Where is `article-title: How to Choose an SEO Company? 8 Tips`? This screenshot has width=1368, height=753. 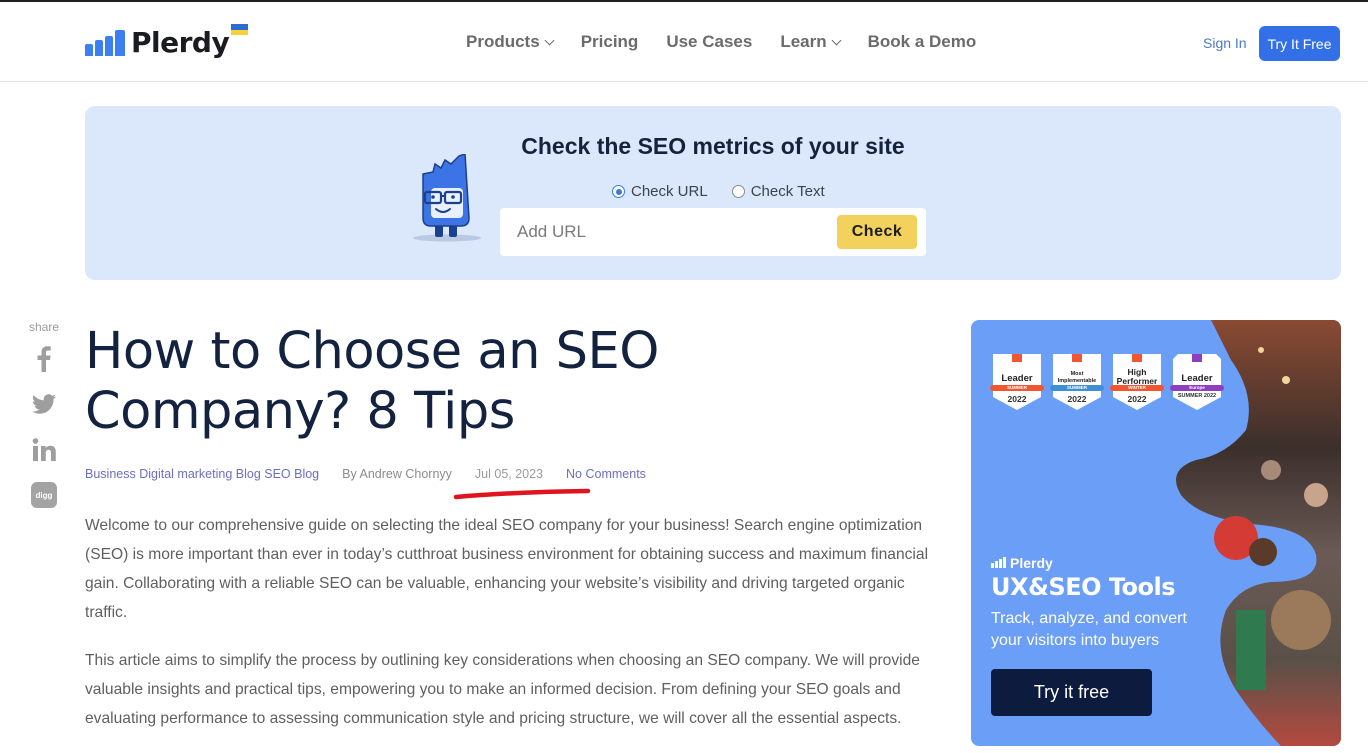 article-title: How to Choose an SEO Company? 8 Tips is located at coordinates (372, 381).